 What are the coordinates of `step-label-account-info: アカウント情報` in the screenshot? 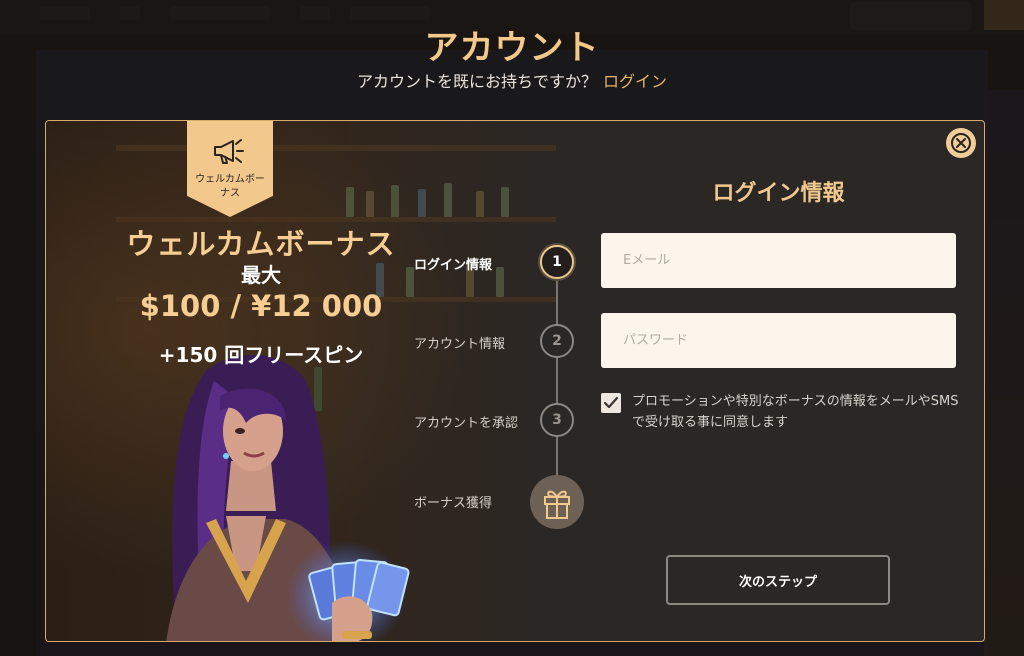 It's located at (460, 344).